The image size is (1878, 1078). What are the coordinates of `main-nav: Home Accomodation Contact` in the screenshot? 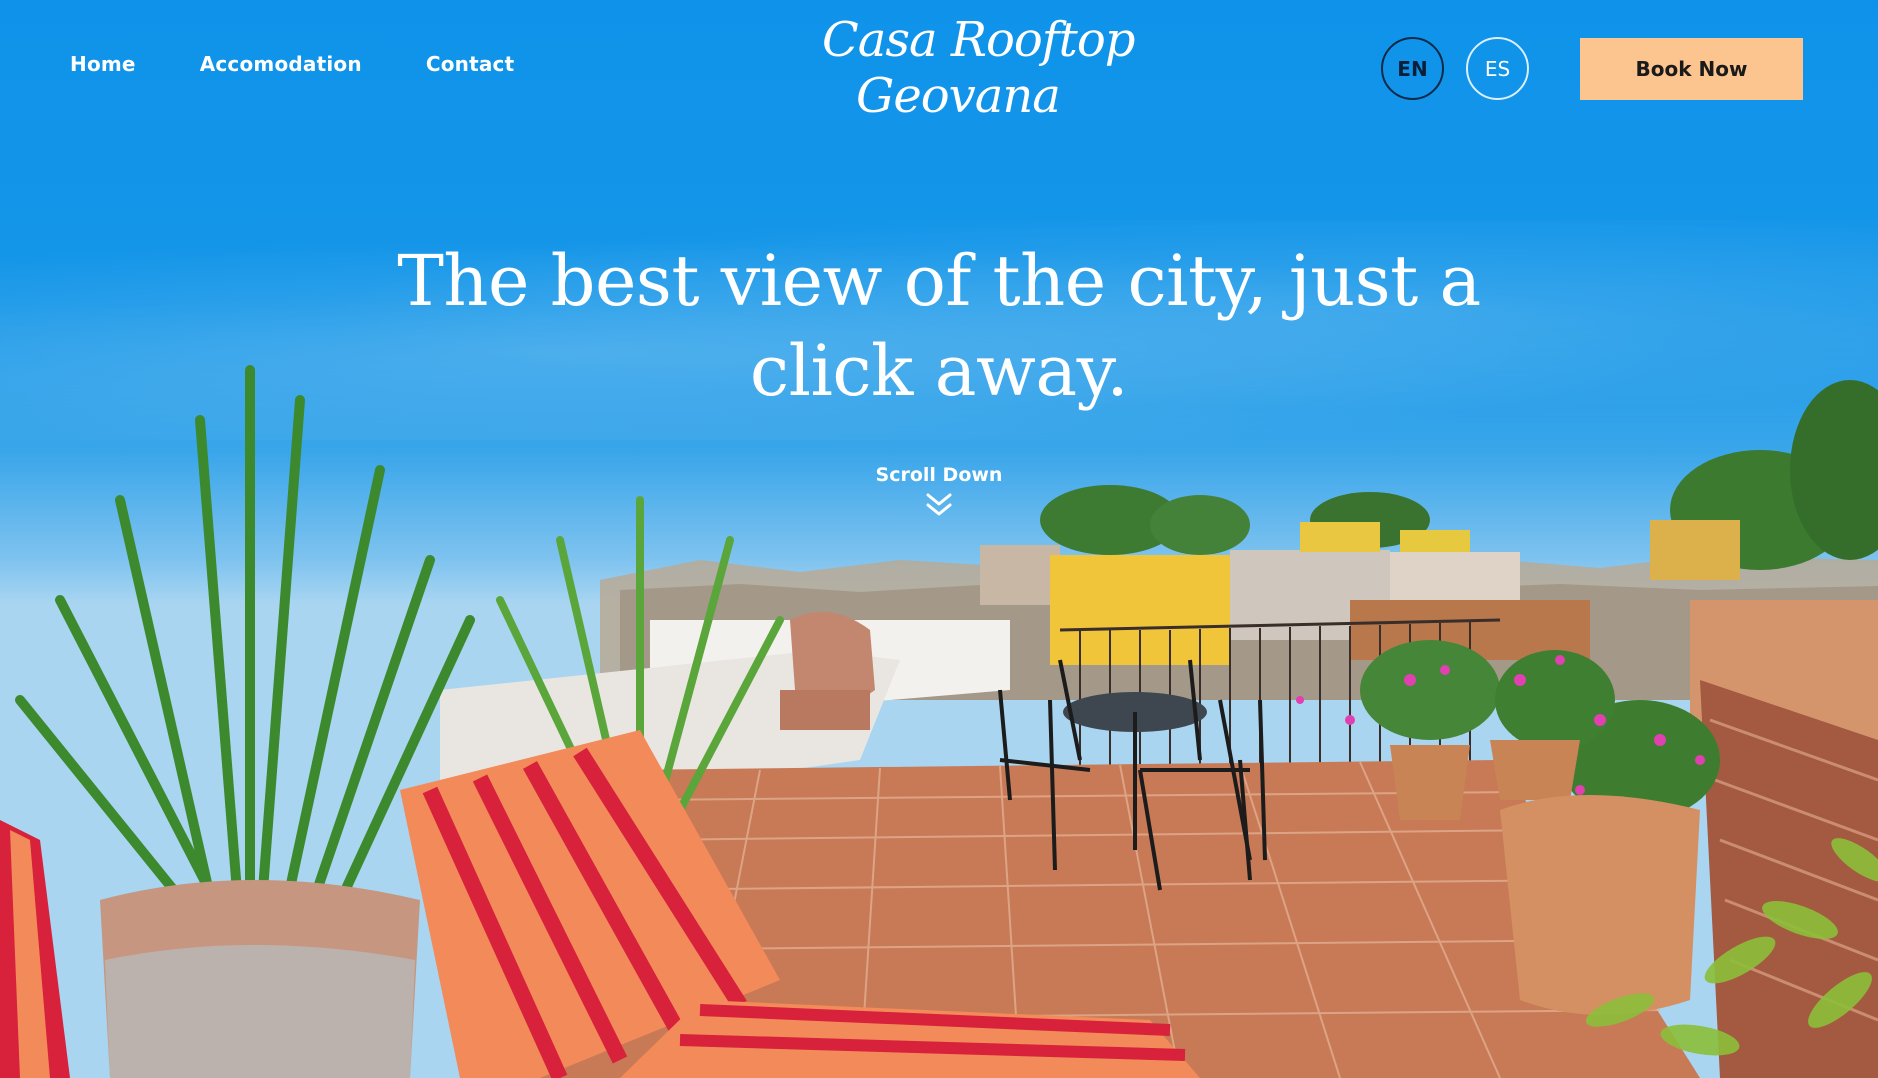 It's located at (292, 64).